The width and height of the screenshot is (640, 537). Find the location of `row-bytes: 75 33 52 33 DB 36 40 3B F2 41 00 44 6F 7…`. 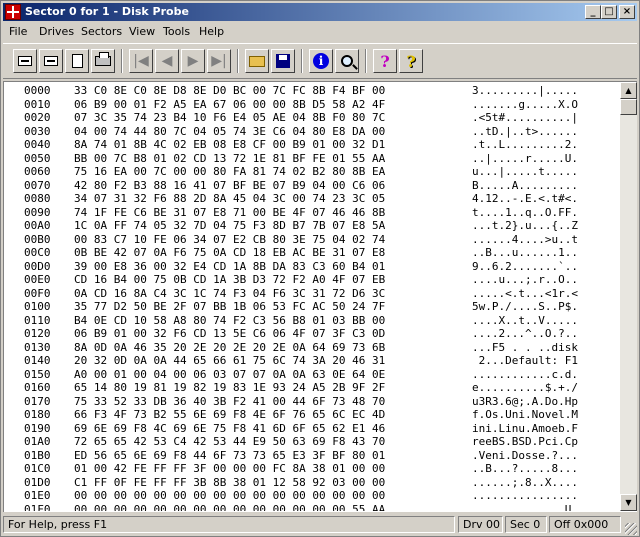

row-bytes: 75 33 52 33 DB 36 40 3B F2 41 00 44 6F 7… is located at coordinates (267, 402).